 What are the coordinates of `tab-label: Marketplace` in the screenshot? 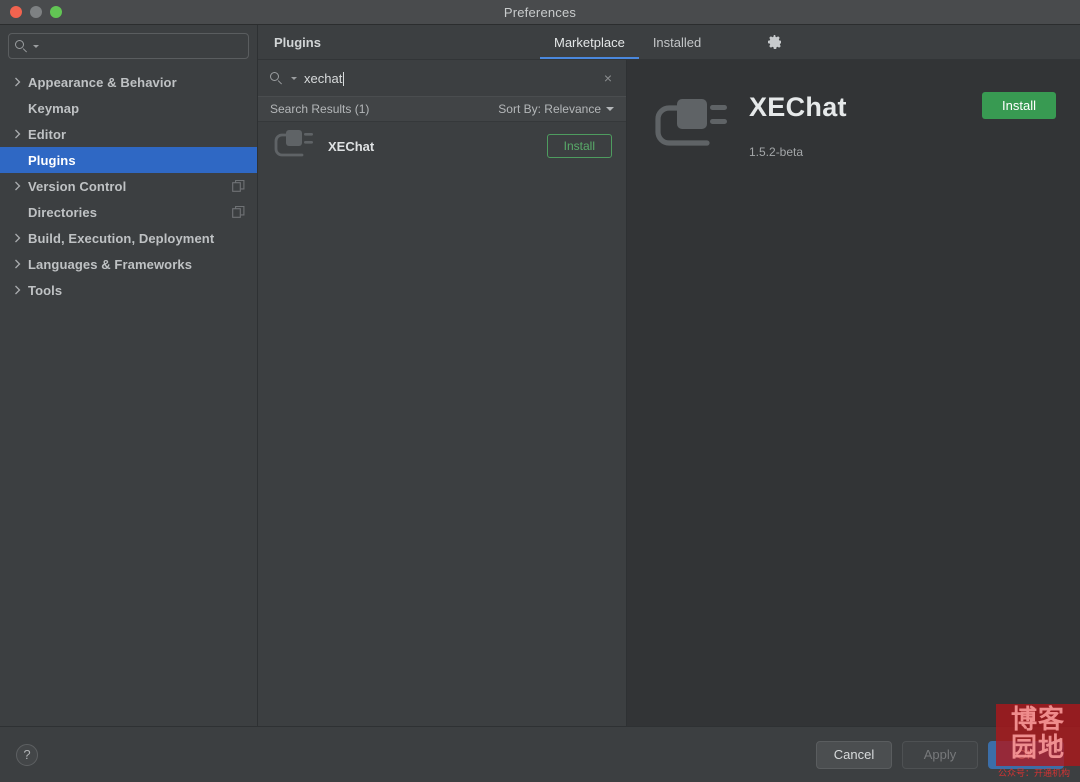 It's located at (589, 42).